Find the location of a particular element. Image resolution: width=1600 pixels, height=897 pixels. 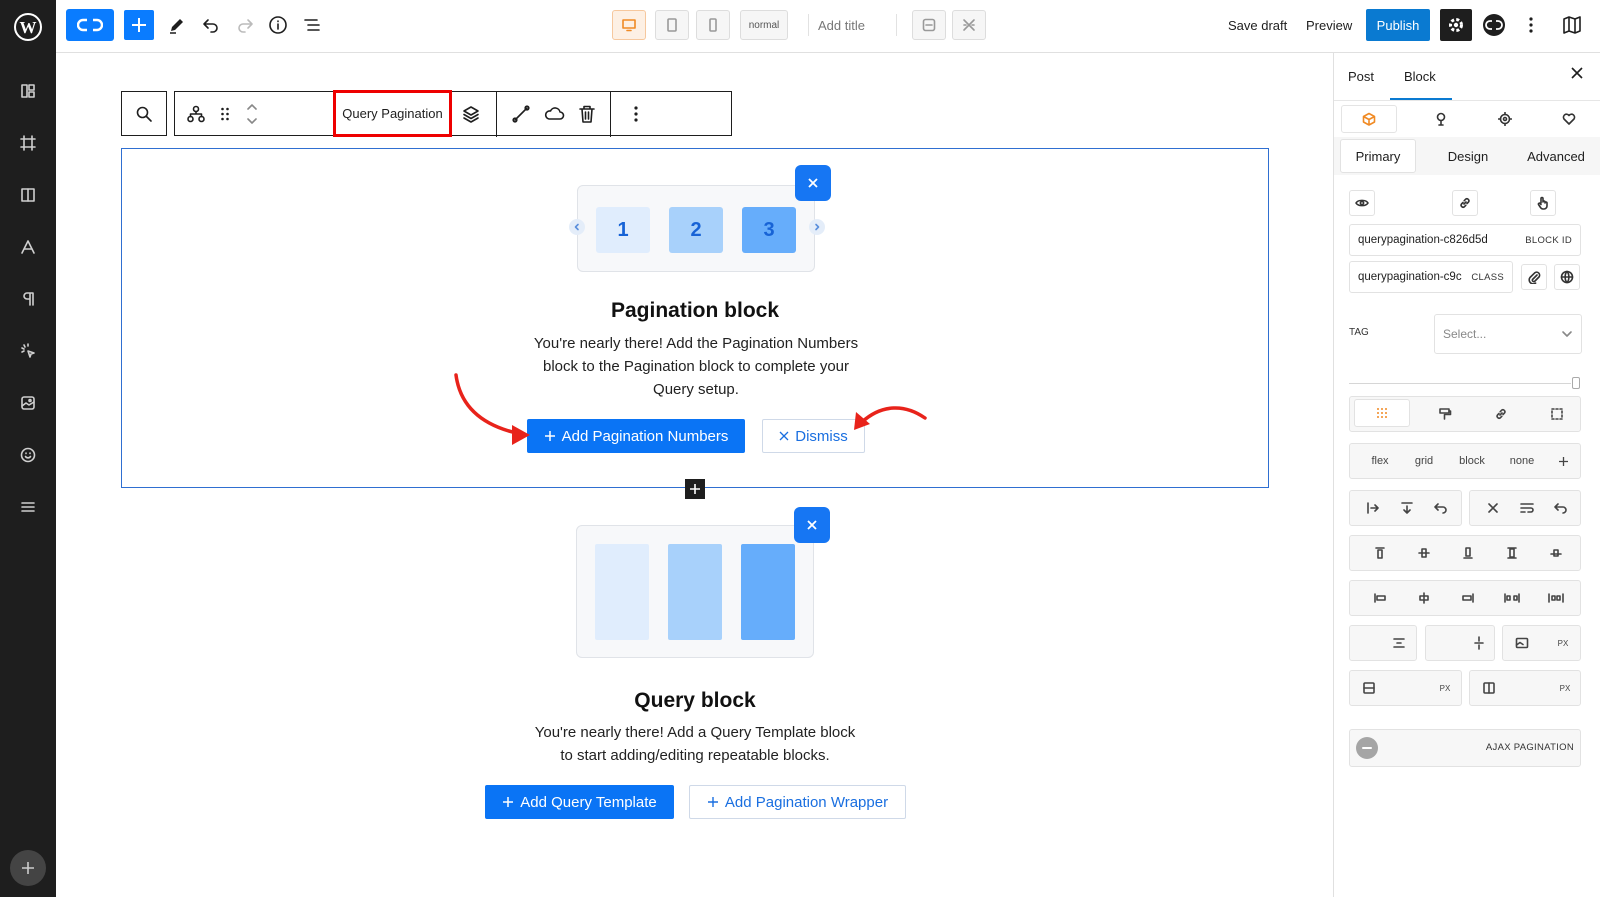

cube-icon is located at coordinates (1369, 119).